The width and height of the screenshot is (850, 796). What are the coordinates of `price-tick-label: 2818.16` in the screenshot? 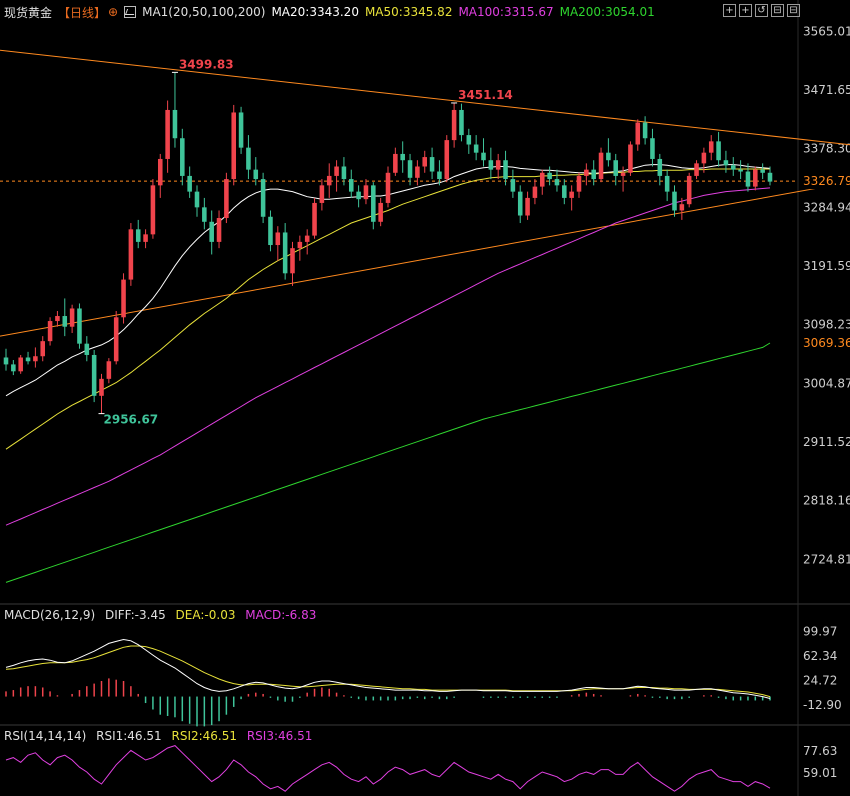 It's located at (826, 501).